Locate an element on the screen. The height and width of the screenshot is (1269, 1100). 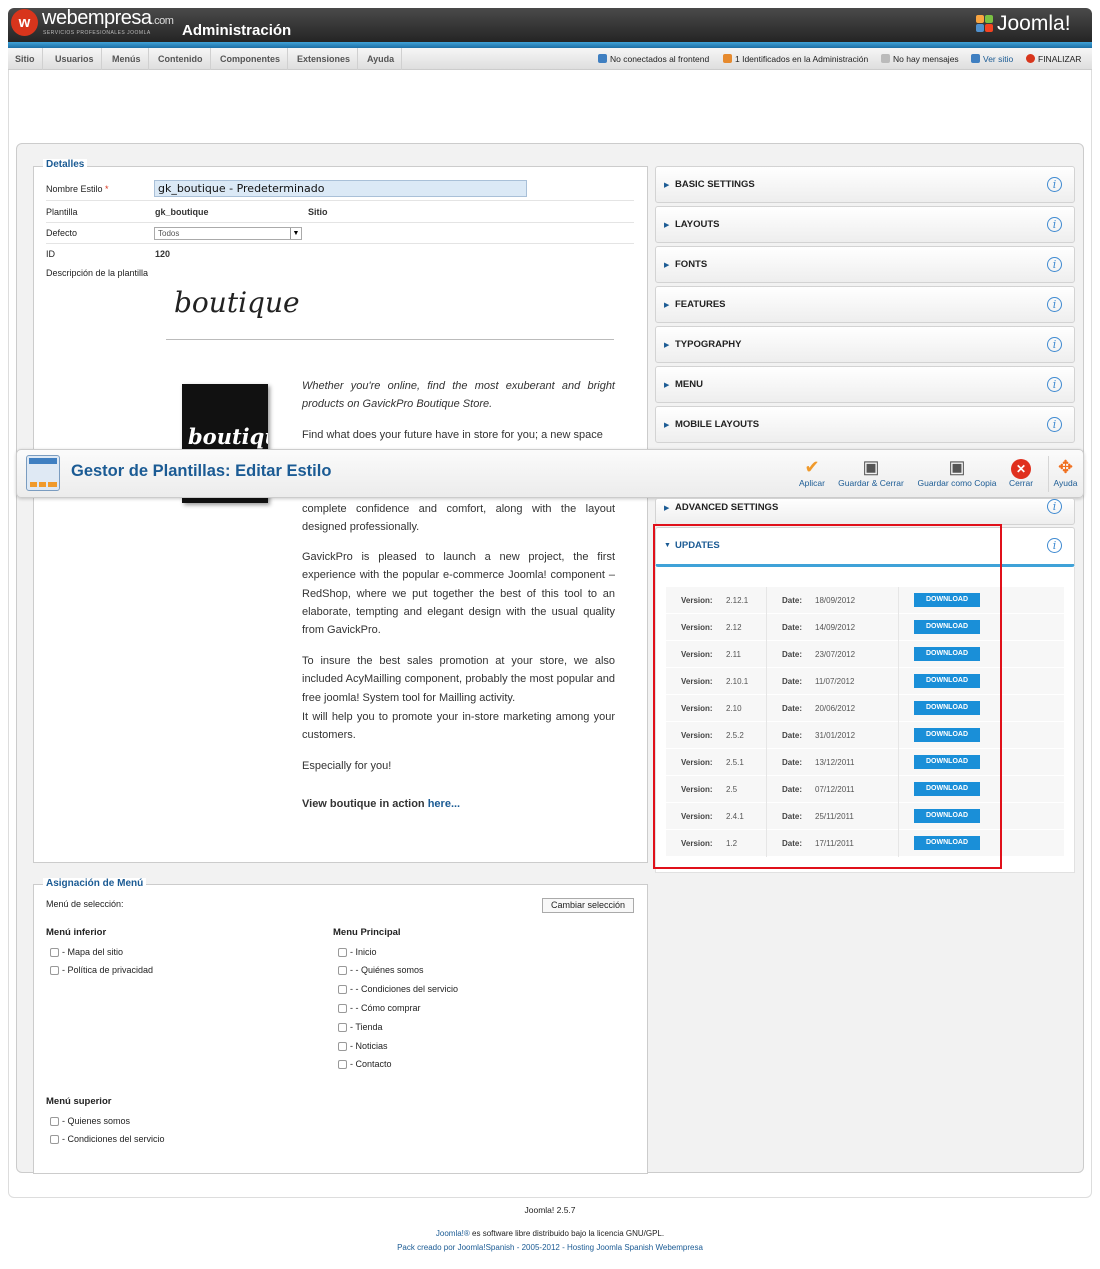
template-manager-icon is located at coordinates (43, 473).